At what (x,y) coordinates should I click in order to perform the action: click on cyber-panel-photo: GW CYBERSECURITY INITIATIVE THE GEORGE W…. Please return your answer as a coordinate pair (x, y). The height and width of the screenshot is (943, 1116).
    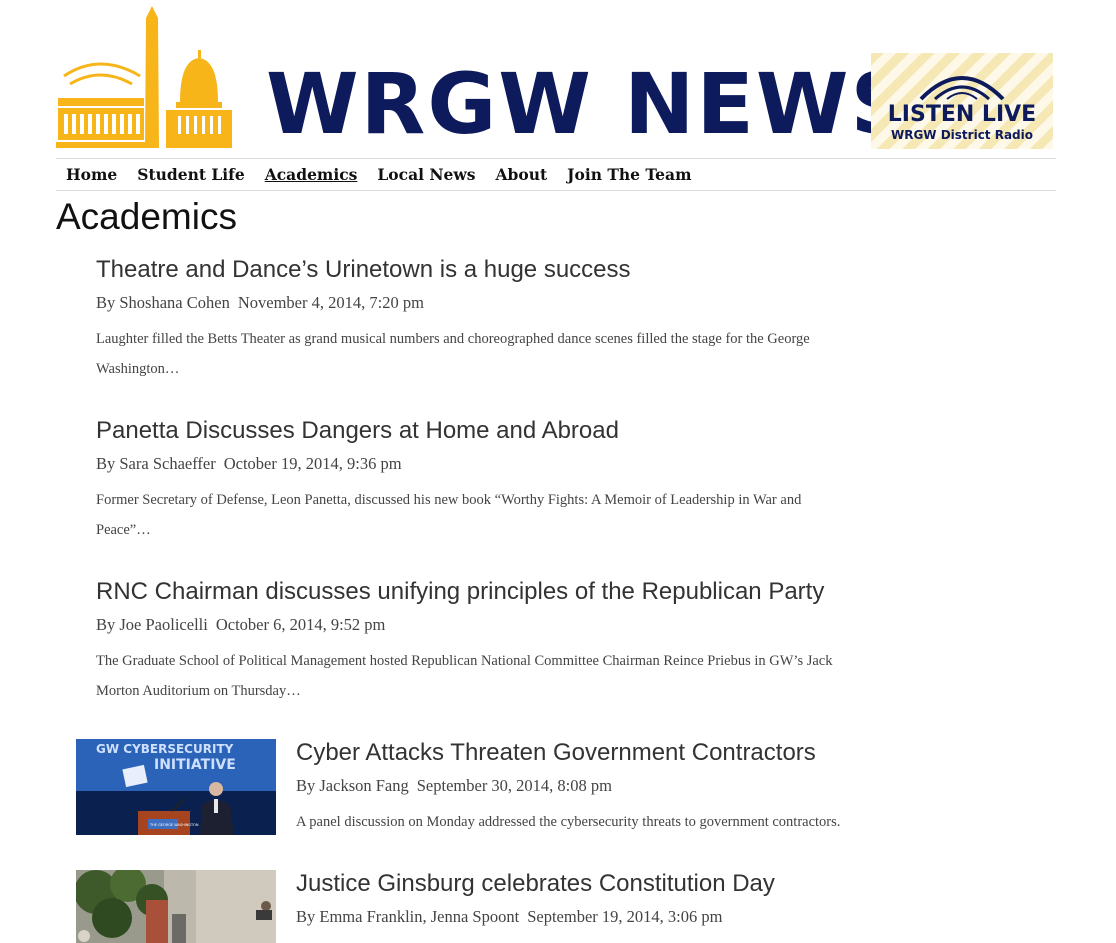
    Looking at the image, I should click on (176, 787).